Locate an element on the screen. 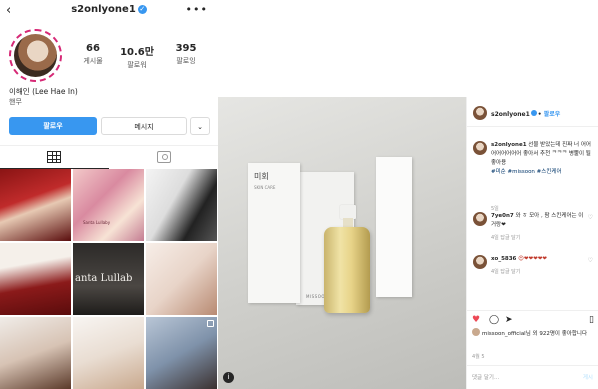 The width and height of the screenshot is (598, 389). box-label: 미회 is located at coordinates (261, 176).